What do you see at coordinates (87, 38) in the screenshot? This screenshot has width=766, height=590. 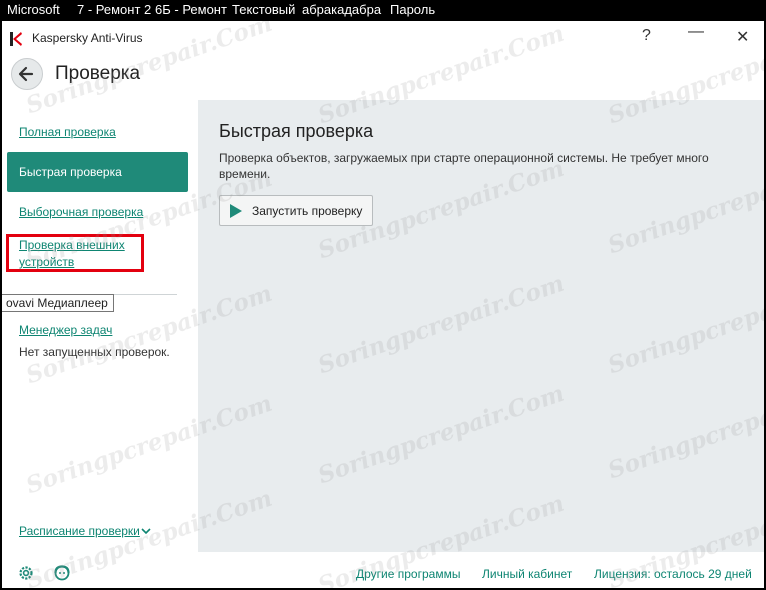 I see `app-title: Kaspersky Anti-Virus` at bounding box center [87, 38].